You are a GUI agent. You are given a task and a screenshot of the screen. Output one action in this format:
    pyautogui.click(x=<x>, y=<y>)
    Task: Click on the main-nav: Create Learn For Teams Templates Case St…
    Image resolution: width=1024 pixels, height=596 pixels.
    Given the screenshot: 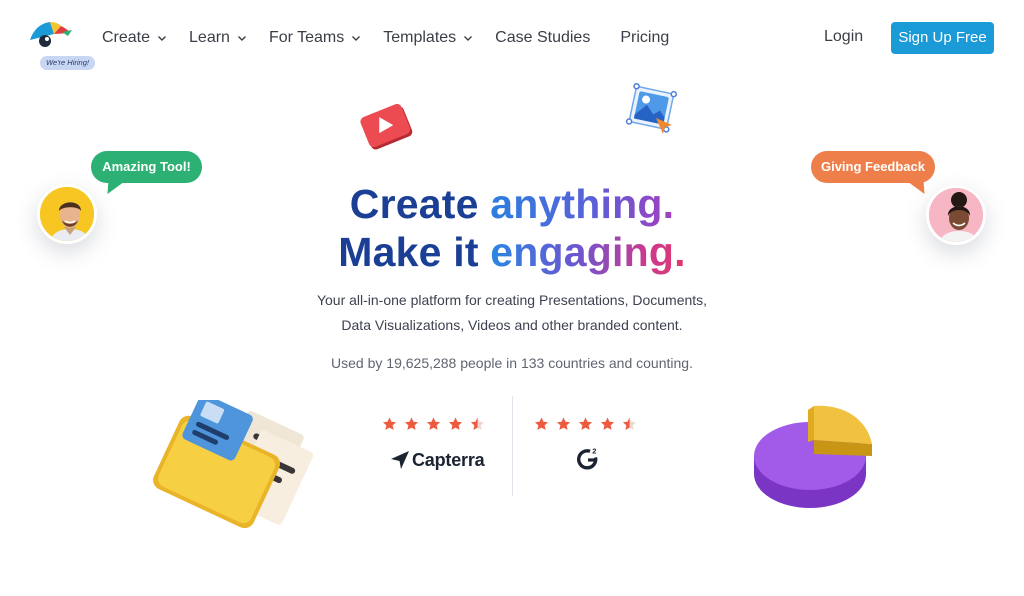 What is the action you would take?
    pyautogui.click(x=385, y=38)
    